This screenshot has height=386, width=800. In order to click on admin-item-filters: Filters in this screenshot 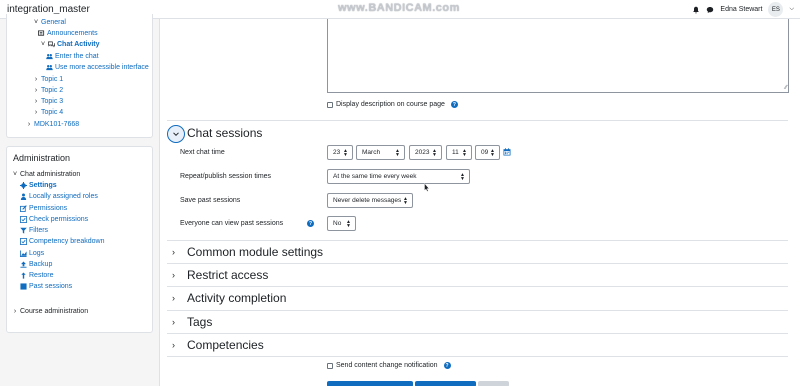, I will do `click(34, 230)`.